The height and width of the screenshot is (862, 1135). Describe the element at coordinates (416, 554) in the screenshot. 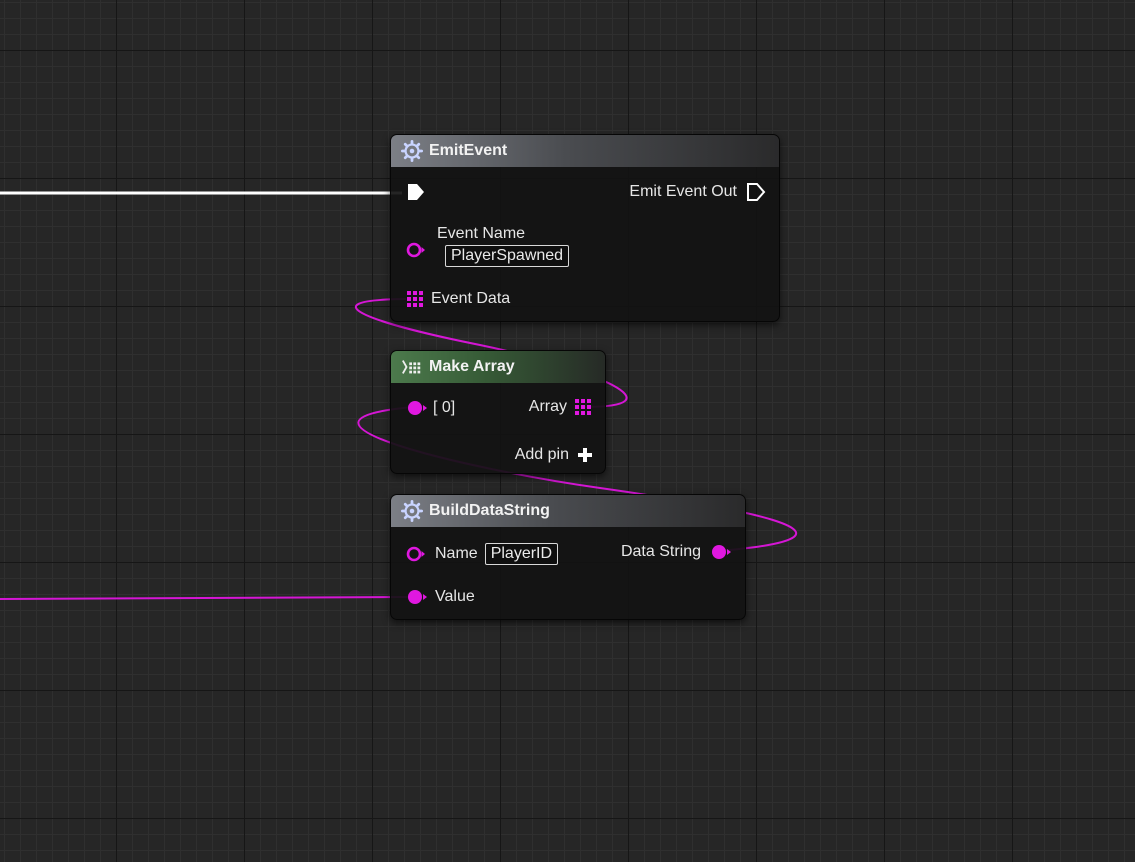

I see `name-pin-icon` at that location.